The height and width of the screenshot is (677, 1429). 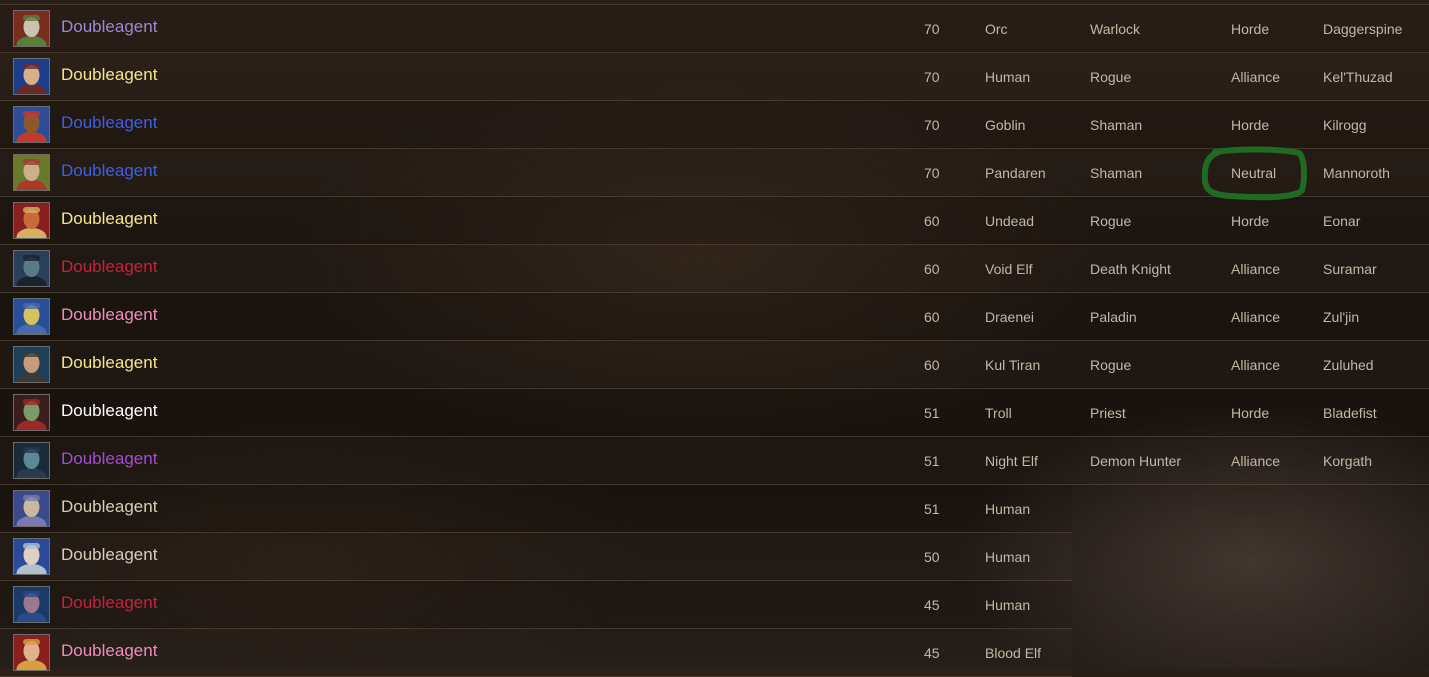 What do you see at coordinates (1013, 653) in the screenshot?
I see `character-race: Blood Elf` at bounding box center [1013, 653].